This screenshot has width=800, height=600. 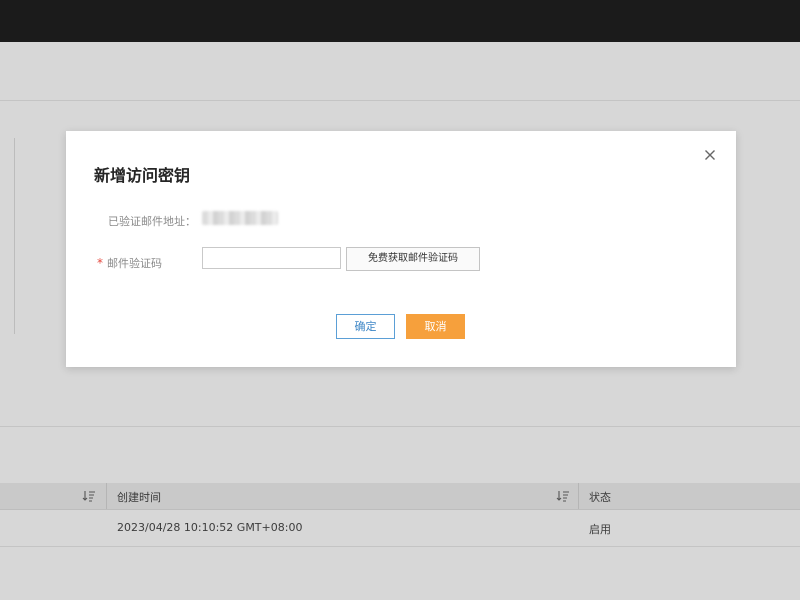 What do you see at coordinates (139, 497) in the screenshot?
I see `column-header-created-time: 创建时间` at bounding box center [139, 497].